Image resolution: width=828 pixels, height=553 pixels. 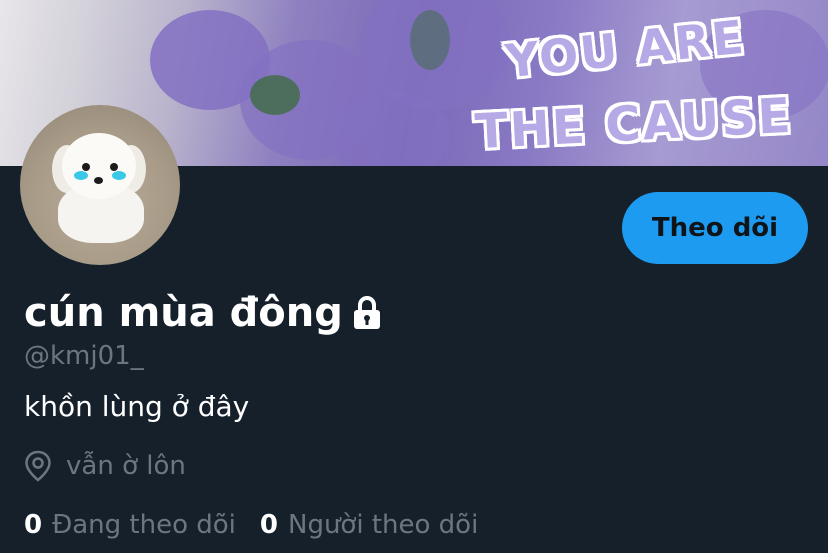 I want to click on display-name: cún mùa đông, so click(x=203, y=313).